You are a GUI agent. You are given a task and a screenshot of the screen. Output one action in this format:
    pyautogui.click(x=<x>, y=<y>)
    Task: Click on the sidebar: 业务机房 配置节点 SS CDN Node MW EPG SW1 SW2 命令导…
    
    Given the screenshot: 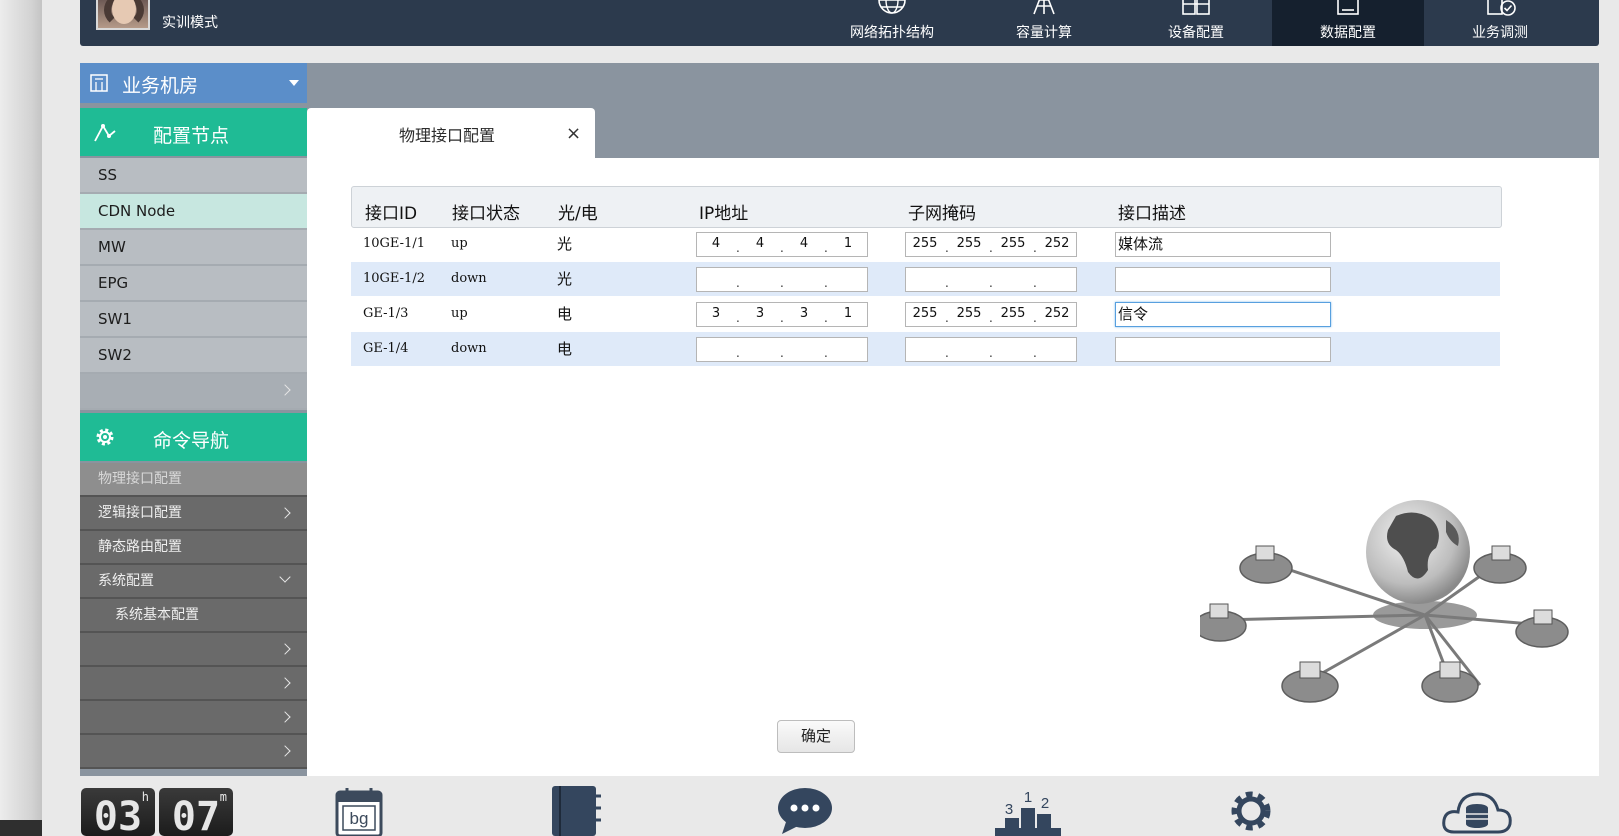 What is the action you would take?
    pyautogui.click(x=193, y=419)
    